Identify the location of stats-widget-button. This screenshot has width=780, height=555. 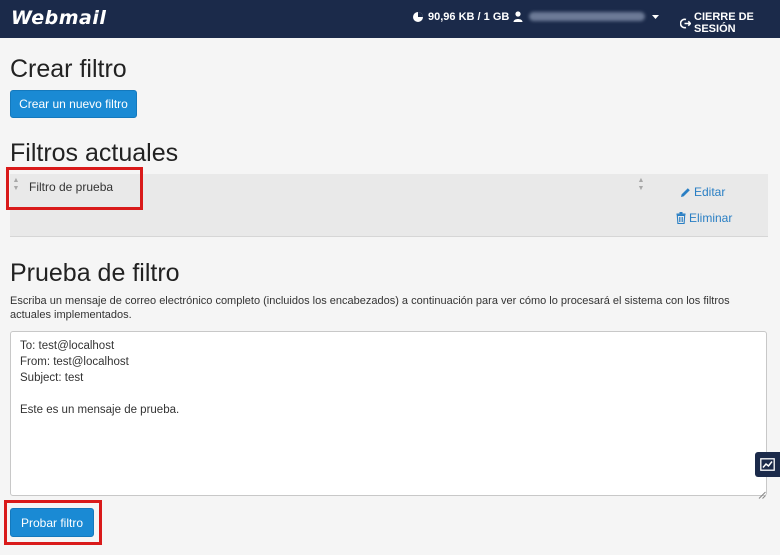
(767, 464).